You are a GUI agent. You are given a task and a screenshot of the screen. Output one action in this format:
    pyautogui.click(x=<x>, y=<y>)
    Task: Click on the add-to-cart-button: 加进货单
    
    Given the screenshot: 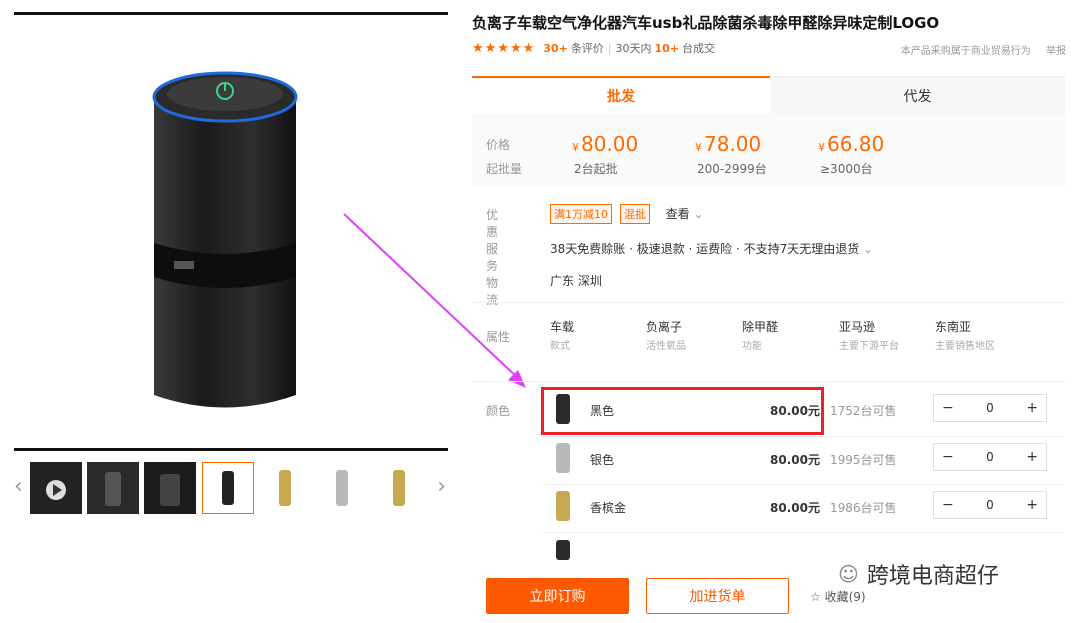 What is the action you would take?
    pyautogui.click(x=717, y=596)
    